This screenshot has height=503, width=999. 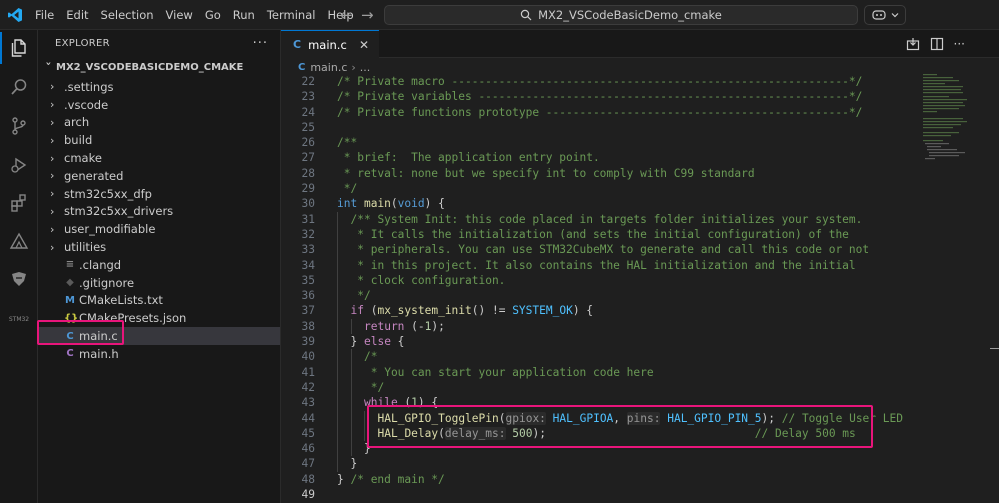 What do you see at coordinates (542, 311) in the screenshot?
I see `code-token: SYSTEM_OK` at bounding box center [542, 311].